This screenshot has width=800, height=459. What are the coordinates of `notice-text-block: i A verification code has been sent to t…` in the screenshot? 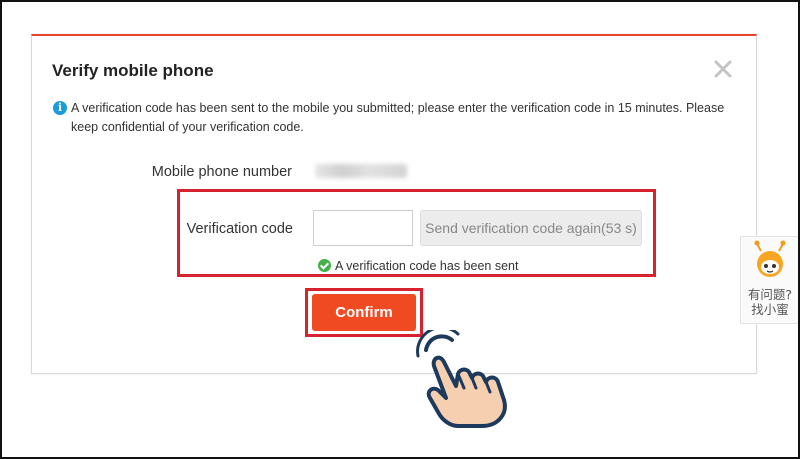 It's located at (398, 118).